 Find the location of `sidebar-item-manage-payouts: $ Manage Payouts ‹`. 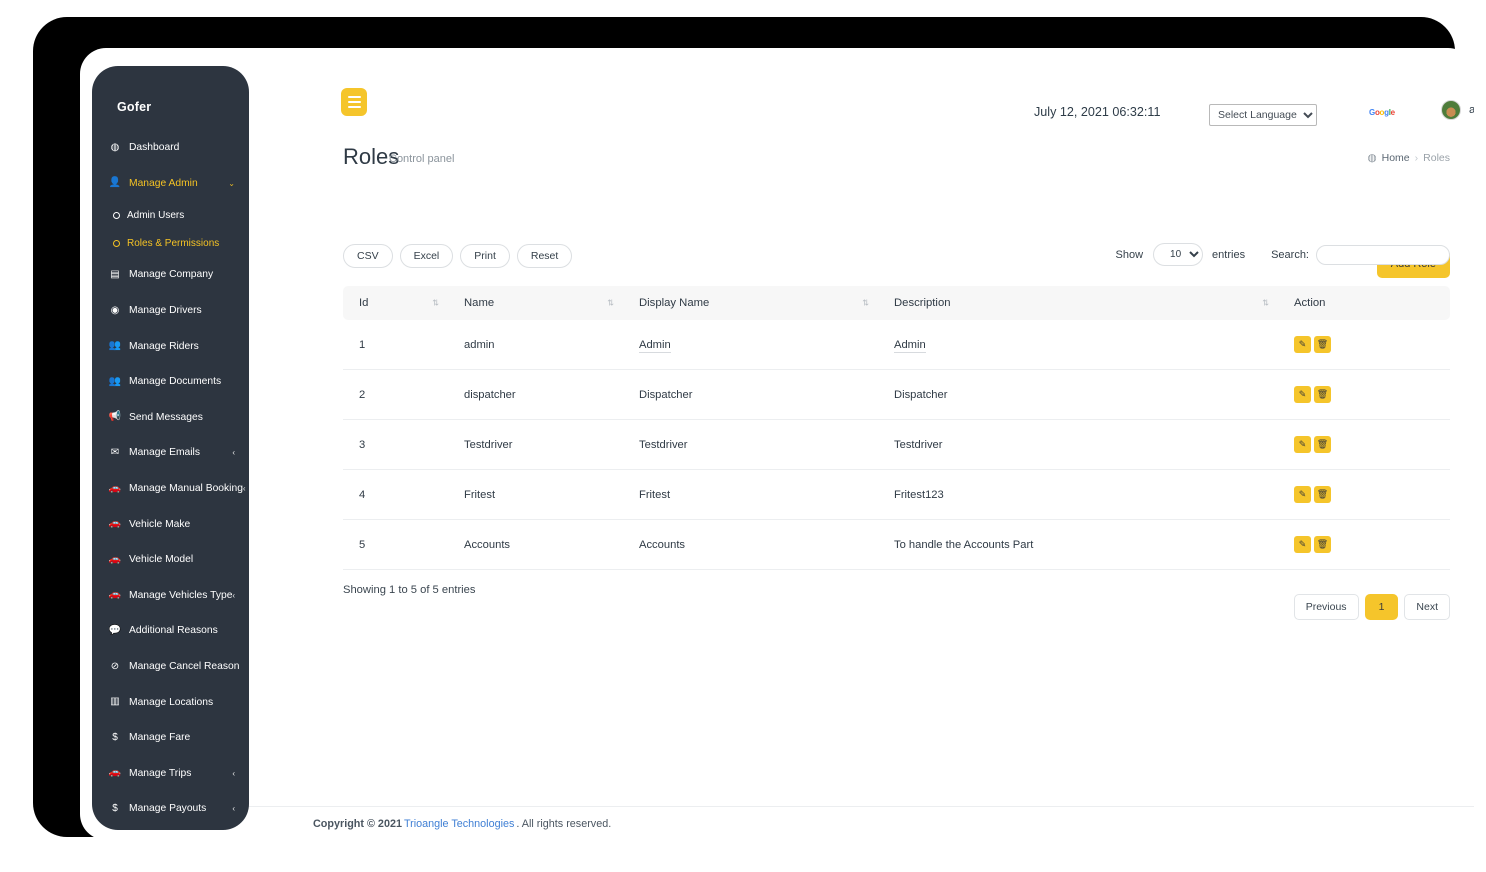

sidebar-item-manage-payouts: $ Manage Payouts ‹ is located at coordinates (170, 809).